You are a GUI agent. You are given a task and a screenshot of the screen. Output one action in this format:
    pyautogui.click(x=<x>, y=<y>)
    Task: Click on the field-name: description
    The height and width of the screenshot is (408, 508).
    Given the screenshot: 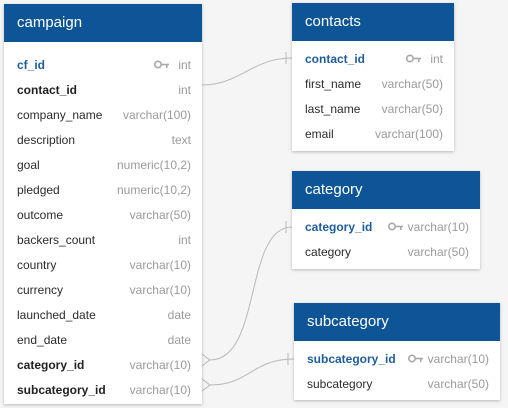 What is the action you would take?
    pyautogui.click(x=46, y=140)
    